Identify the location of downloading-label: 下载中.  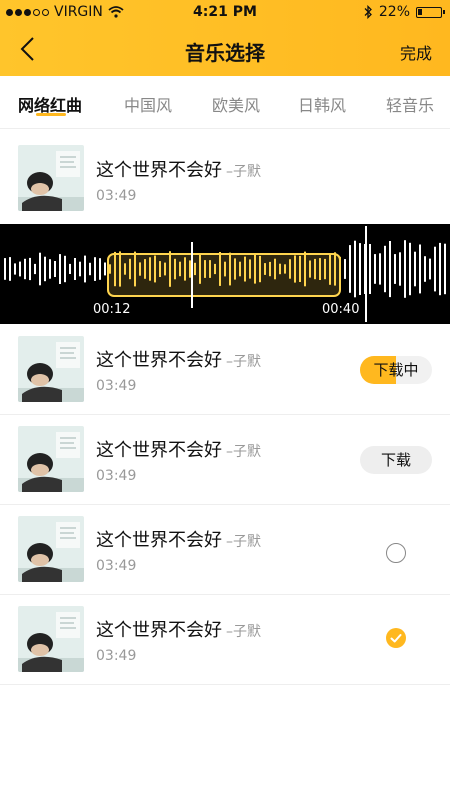
(396, 370).